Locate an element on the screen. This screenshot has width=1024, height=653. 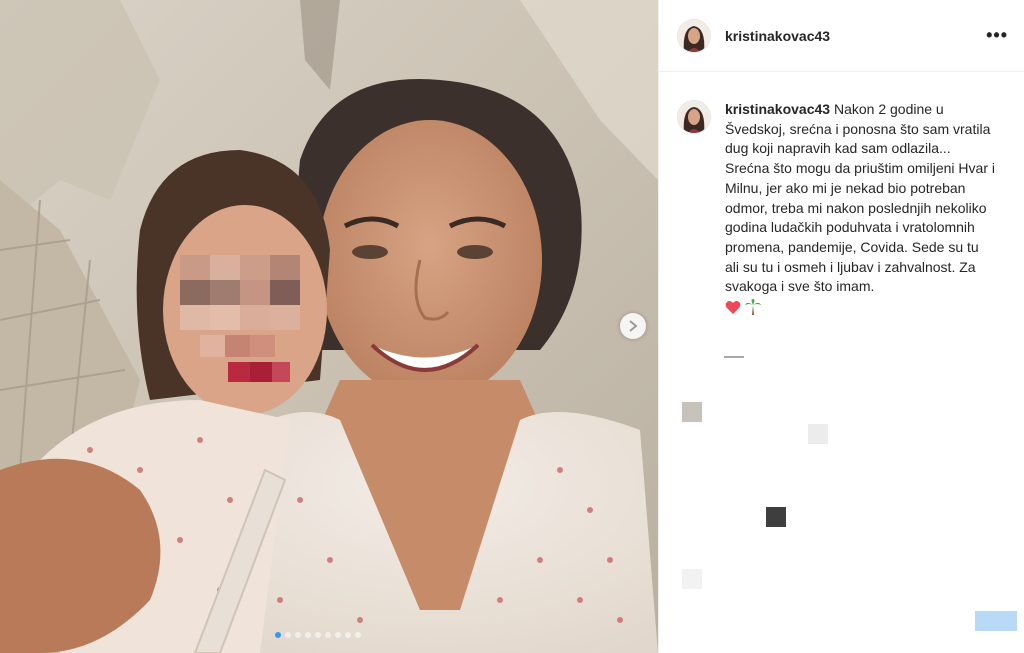
carousel-dot-active is located at coordinates (278, 635).